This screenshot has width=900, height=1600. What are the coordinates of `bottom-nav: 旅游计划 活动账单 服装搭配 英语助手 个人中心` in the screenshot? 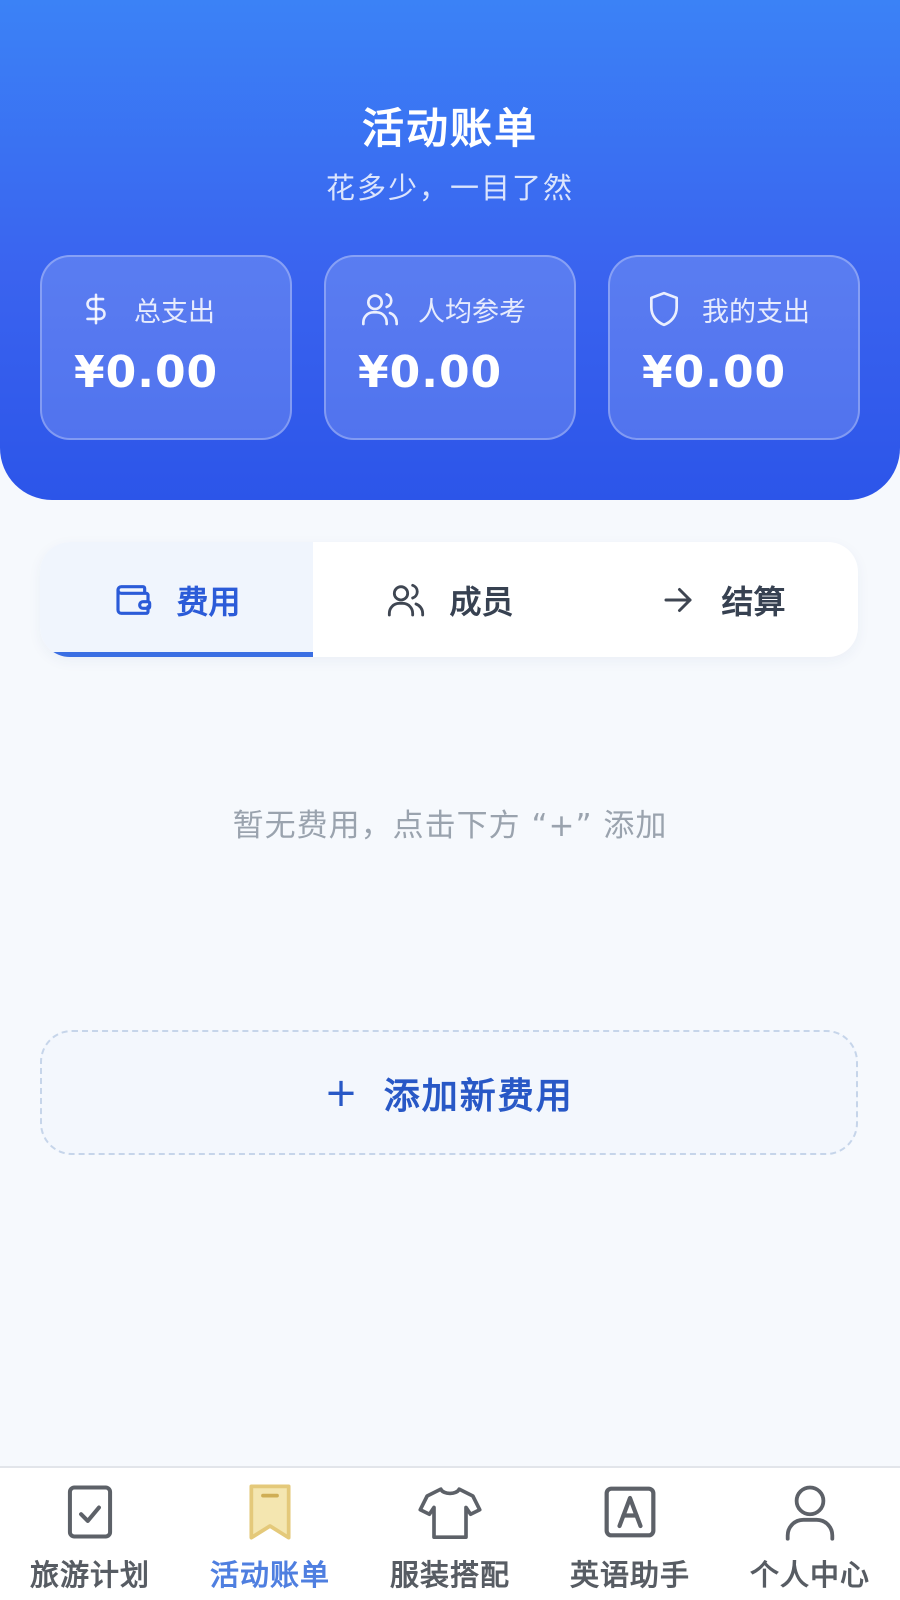 It's located at (450, 1533).